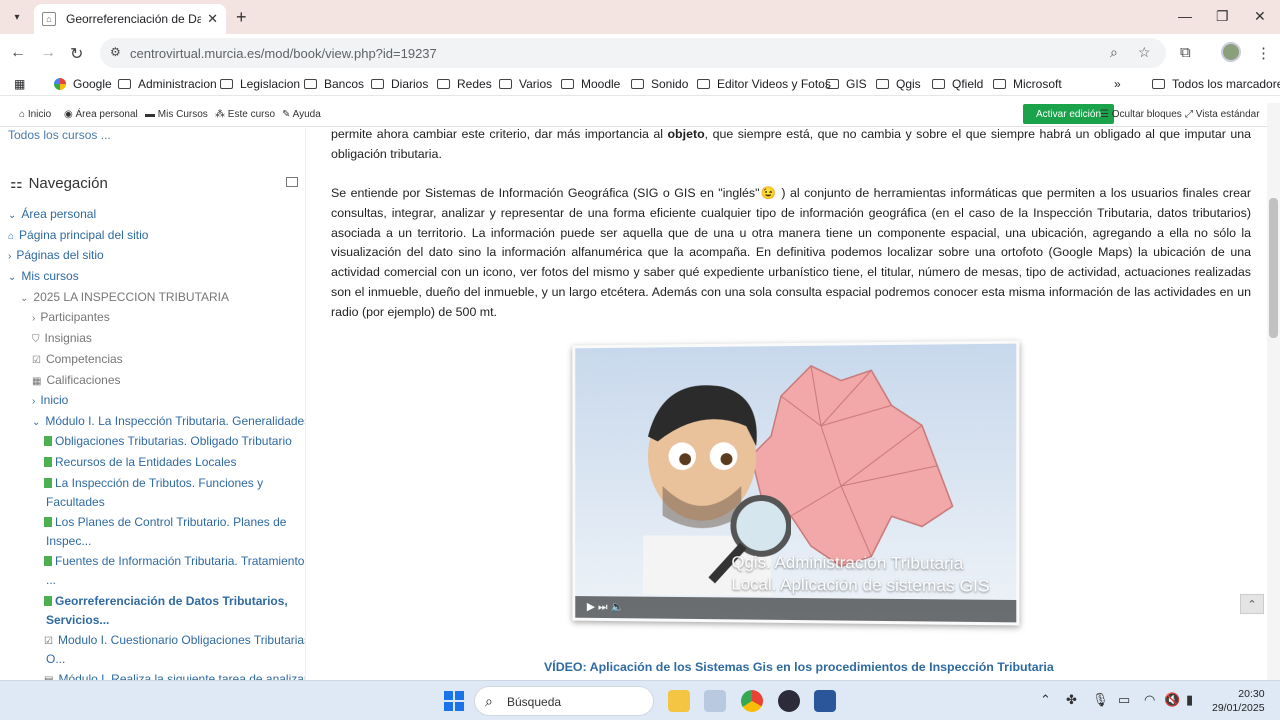  What do you see at coordinates (49, 19) in the screenshot?
I see `page-favicon-icon: ⌂` at bounding box center [49, 19].